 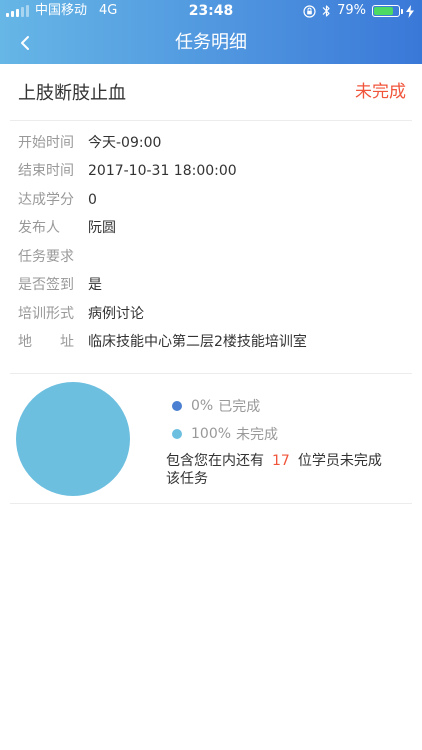 What do you see at coordinates (211, 434) in the screenshot?
I see `legend-percent: 100%` at bounding box center [211, 434].